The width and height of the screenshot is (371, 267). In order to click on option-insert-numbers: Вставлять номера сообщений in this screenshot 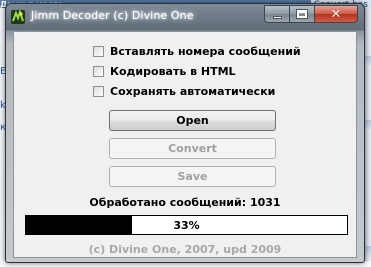, I will do `click(197, 51)`.